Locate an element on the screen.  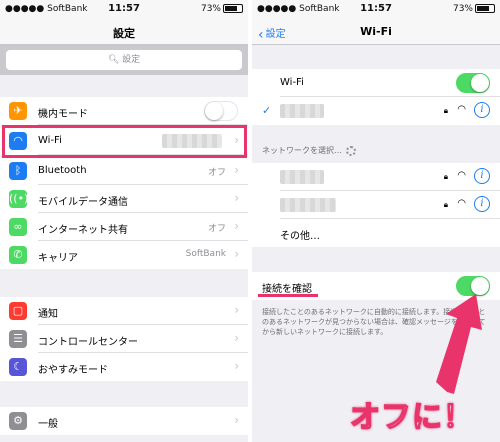
search-icon: 🔍︎ is located at coordinates (115, 60).